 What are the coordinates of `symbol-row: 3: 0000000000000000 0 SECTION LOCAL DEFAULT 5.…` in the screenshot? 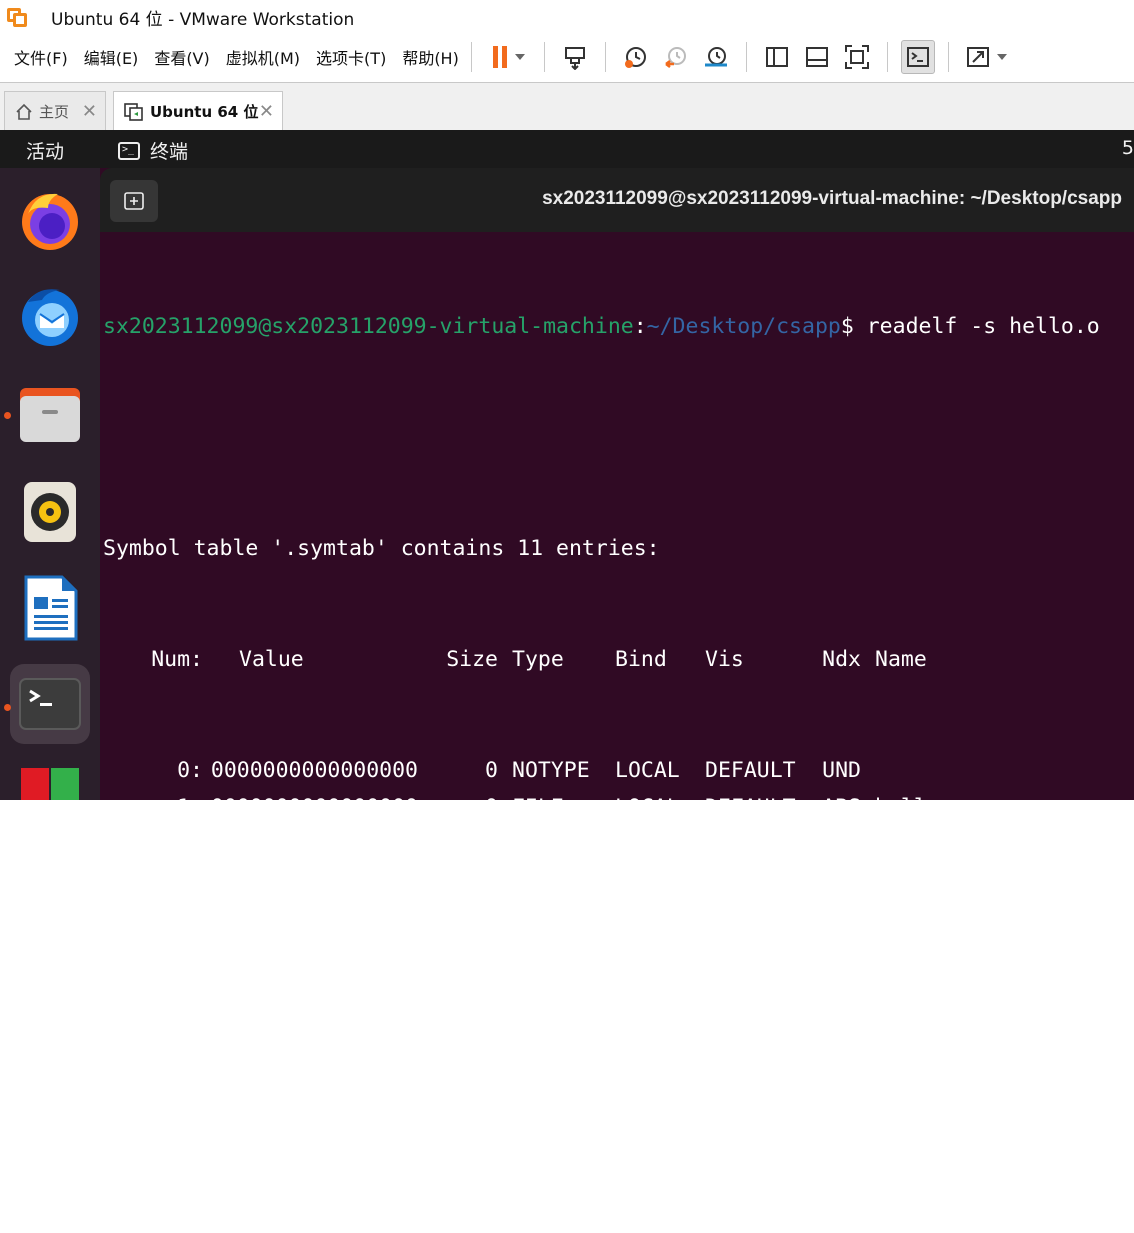 It's located at (618, 881).